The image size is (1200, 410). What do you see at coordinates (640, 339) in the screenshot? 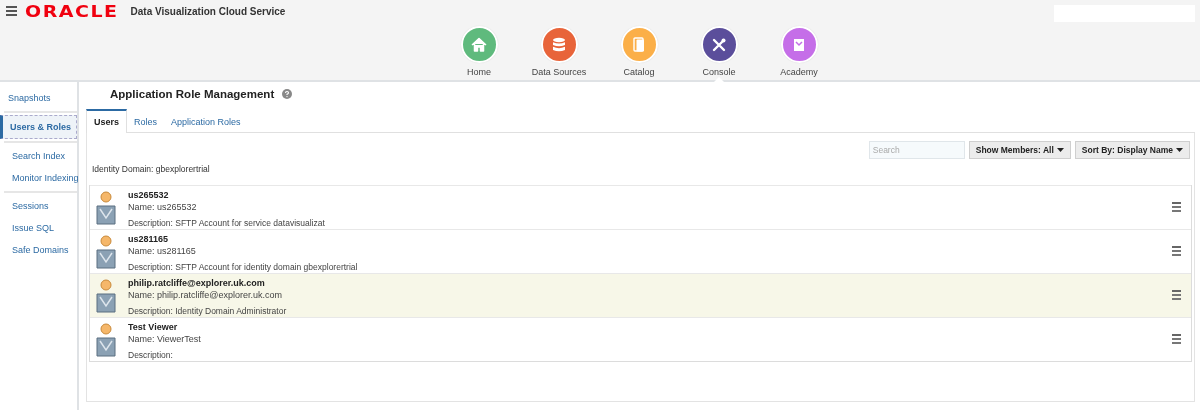
I see `user-row: Test Viewer Name: ViewerTest Description:` at bounding box center [640, 339].